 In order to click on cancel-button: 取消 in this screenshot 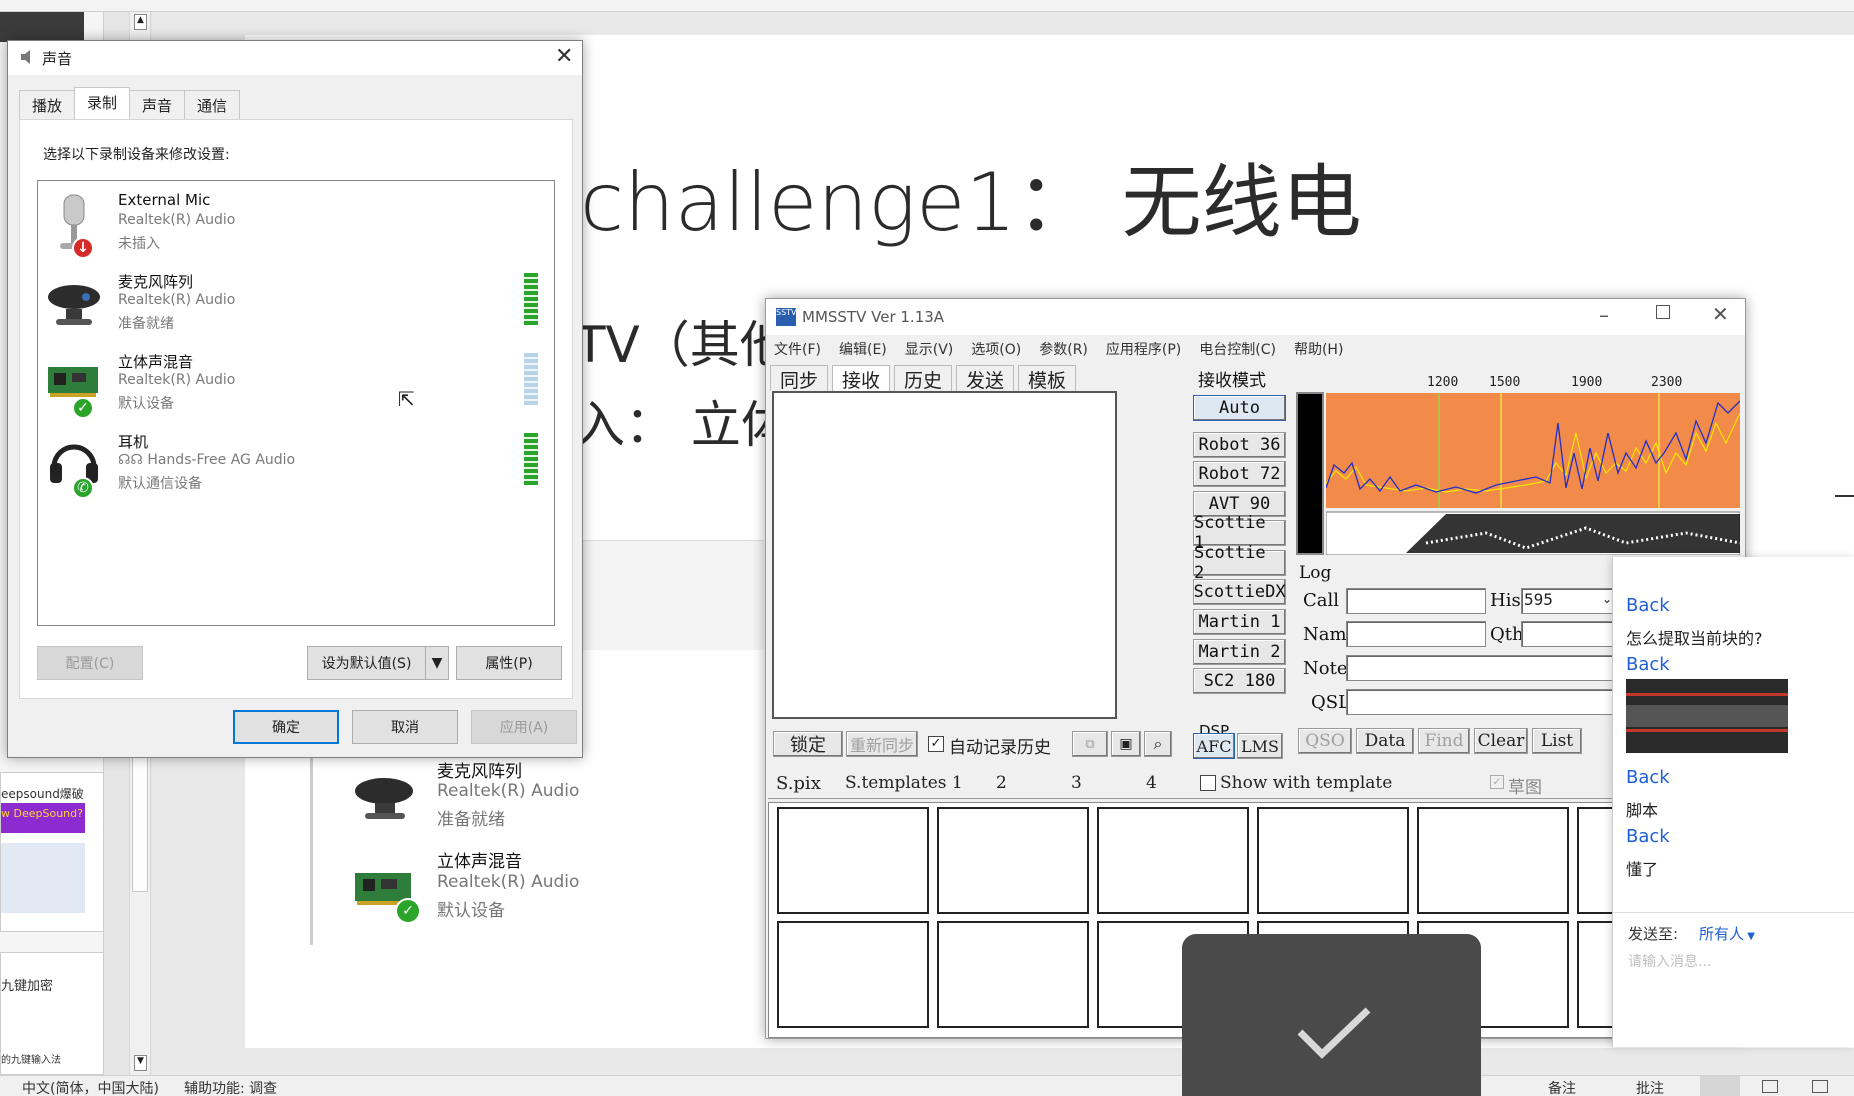, I will do `click(405, 727)`.